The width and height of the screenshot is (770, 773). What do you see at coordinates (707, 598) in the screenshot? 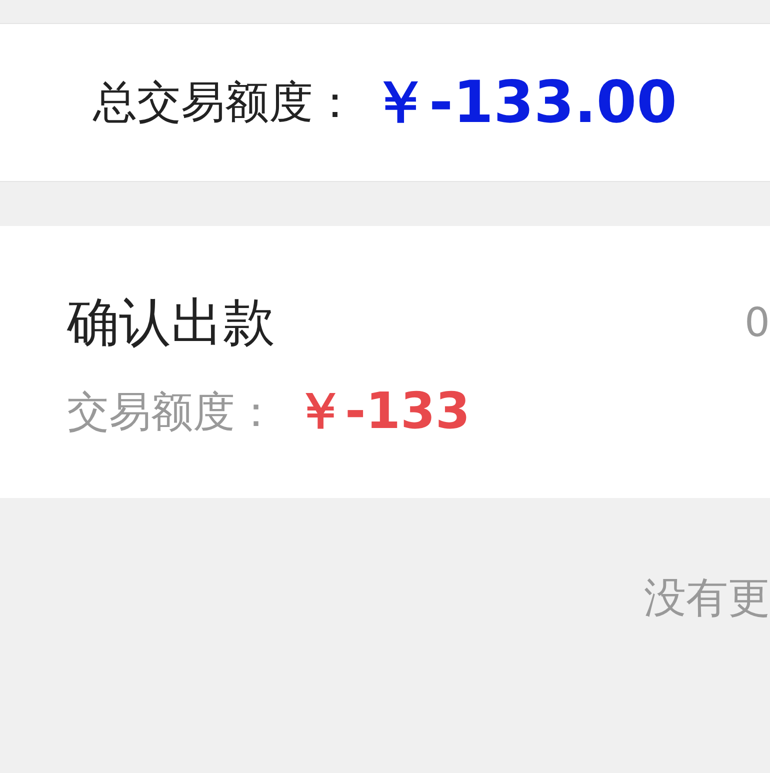
I see `no-more-text: 没有更` at bounding box center [707, 598].